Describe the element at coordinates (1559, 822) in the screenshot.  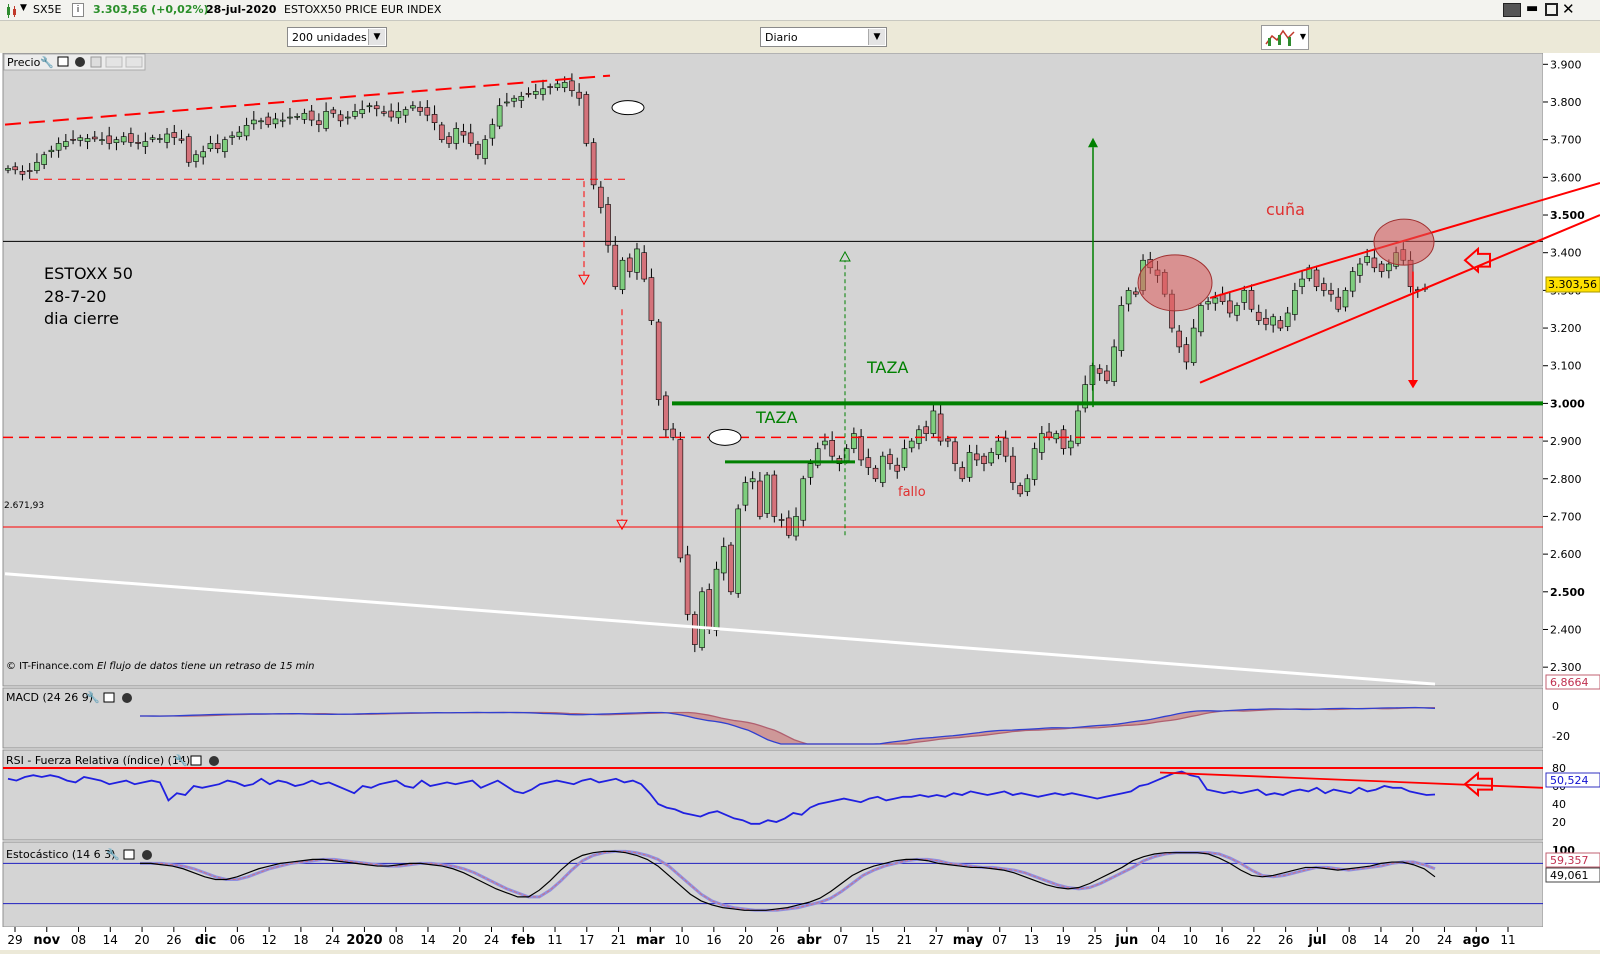
I see `rsi-y-tick-label: 20` at that location.